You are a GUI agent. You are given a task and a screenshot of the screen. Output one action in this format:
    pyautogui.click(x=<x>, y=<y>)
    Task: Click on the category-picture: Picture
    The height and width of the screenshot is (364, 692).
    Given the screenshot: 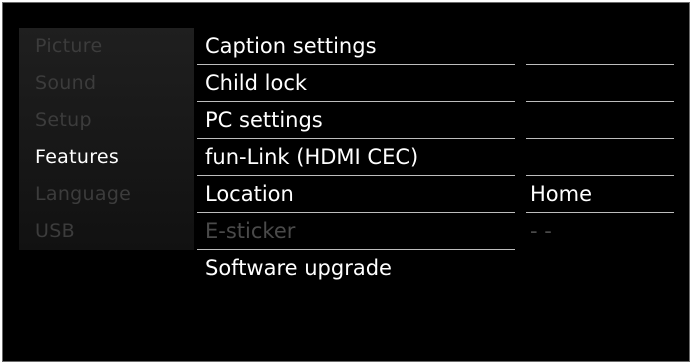 What is the action you would take?
    pyautogui.click(x=106, y=46)
    